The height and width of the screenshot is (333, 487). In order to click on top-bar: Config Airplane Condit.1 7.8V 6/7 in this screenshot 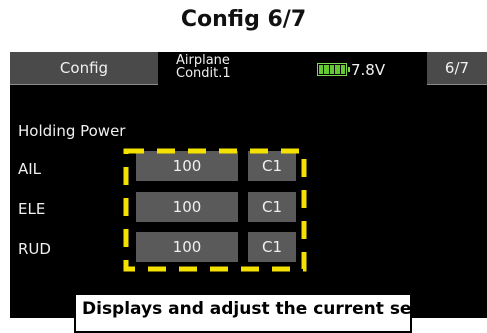, I will do `click(248, 69)`.